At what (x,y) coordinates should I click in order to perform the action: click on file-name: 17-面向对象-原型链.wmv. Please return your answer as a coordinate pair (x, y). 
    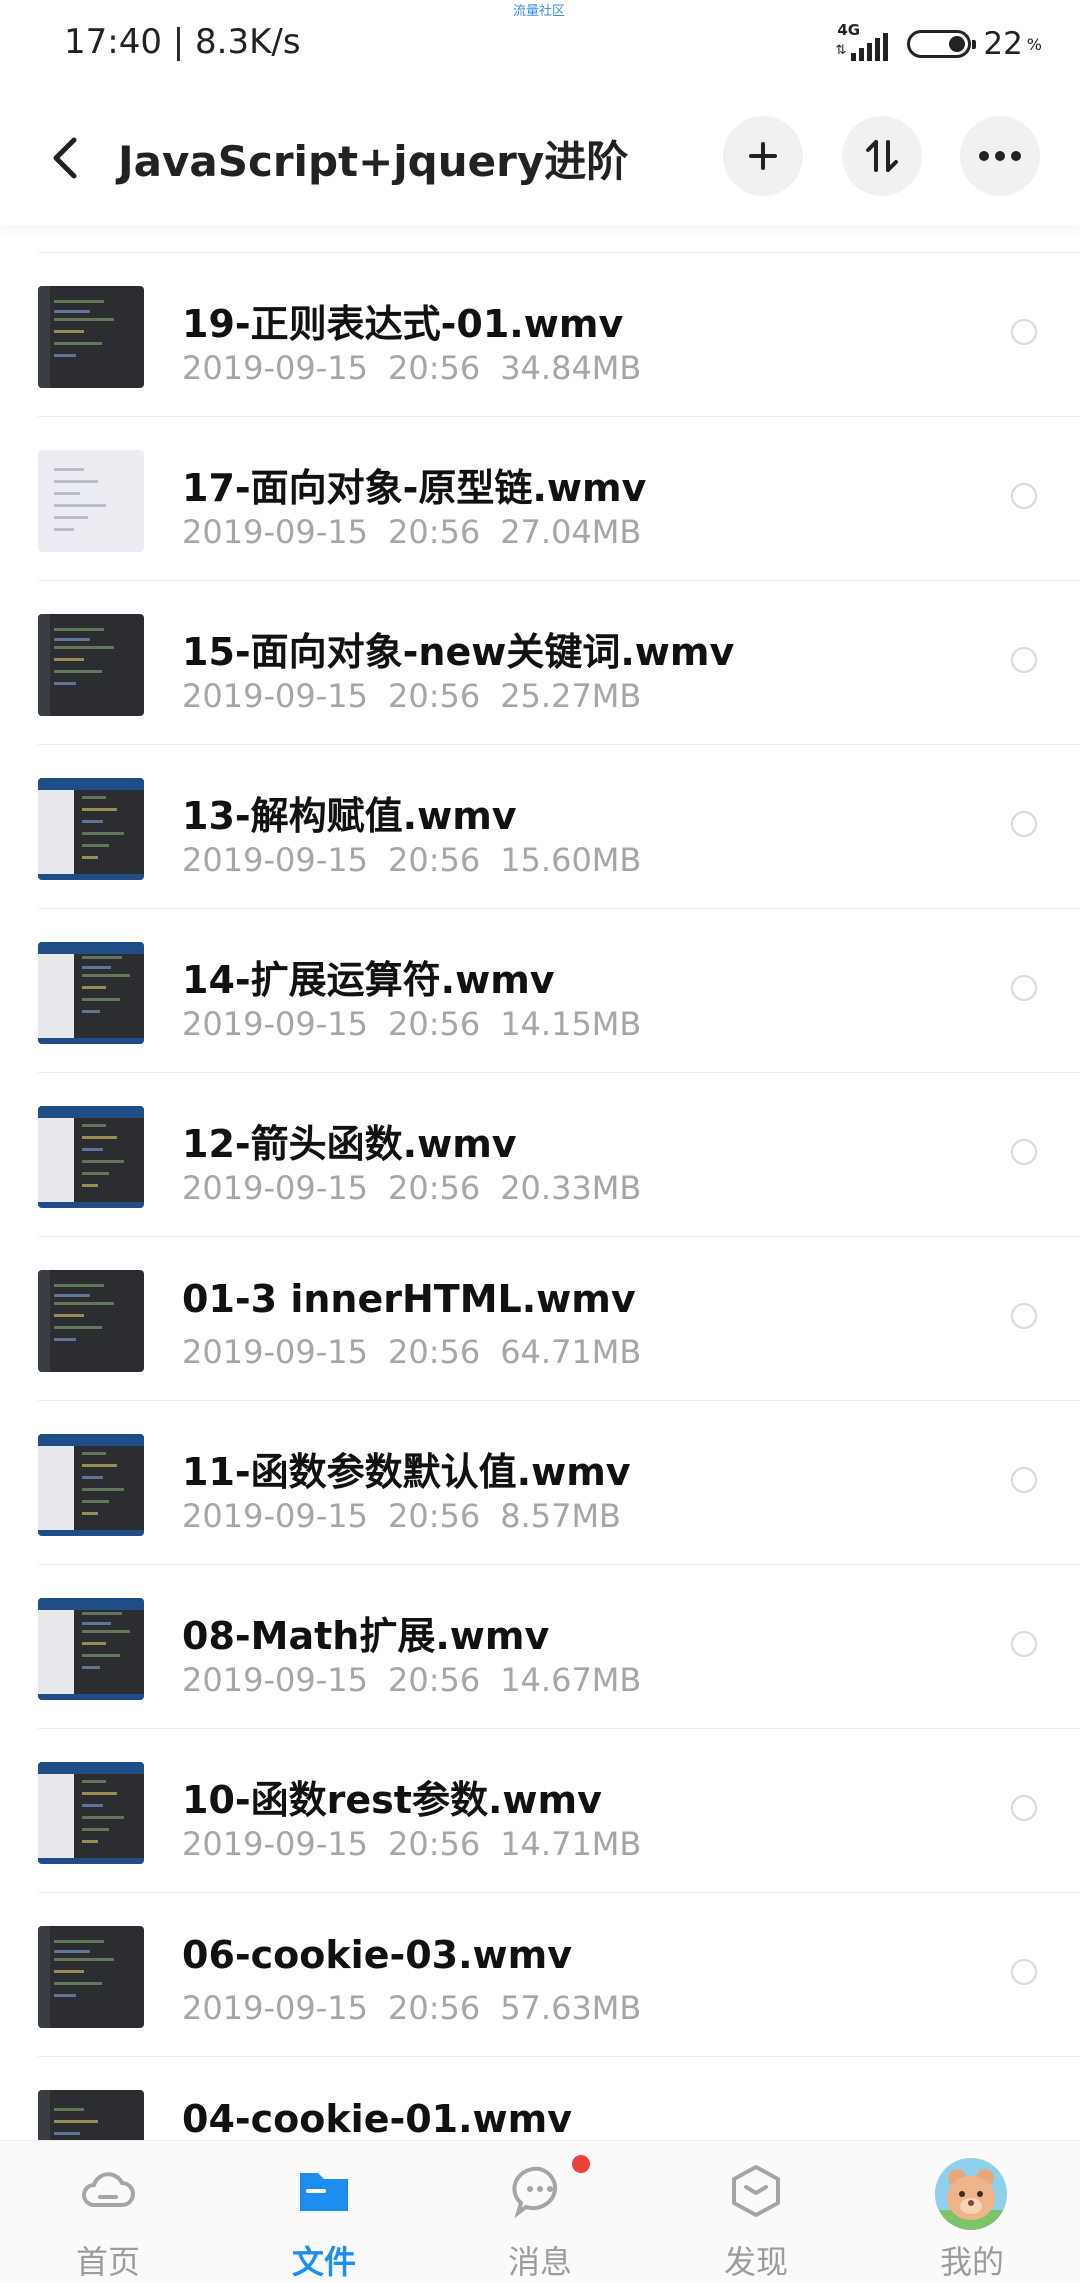
    Looking at the image, I should click on (414, 488).